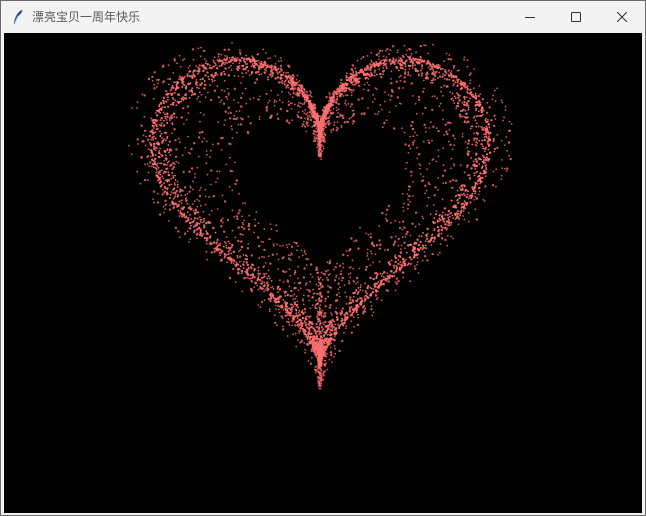  I want to click on feather-icon, so click(18, 17).